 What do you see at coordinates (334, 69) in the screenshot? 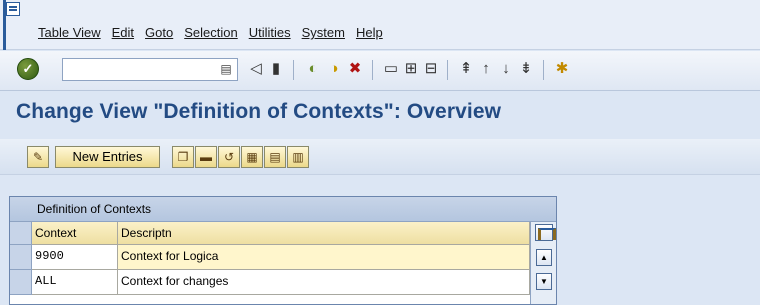
I see `exit-icon: ◑` at bounding box center [334, 69].